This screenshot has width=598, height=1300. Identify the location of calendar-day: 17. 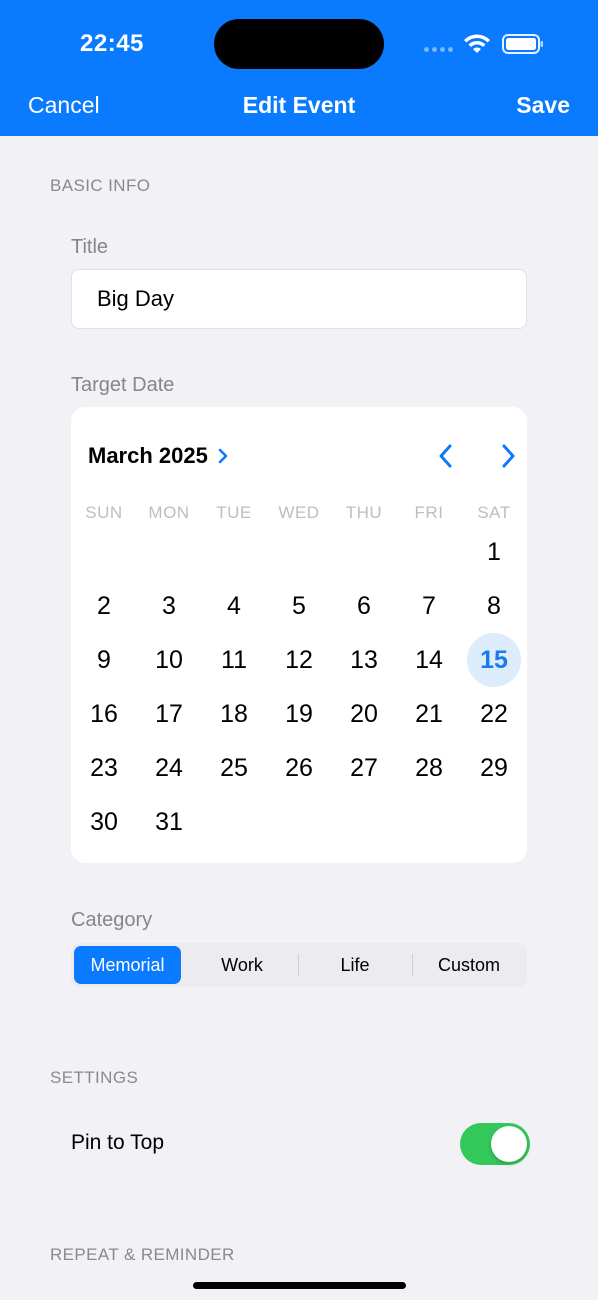
(169, 714).